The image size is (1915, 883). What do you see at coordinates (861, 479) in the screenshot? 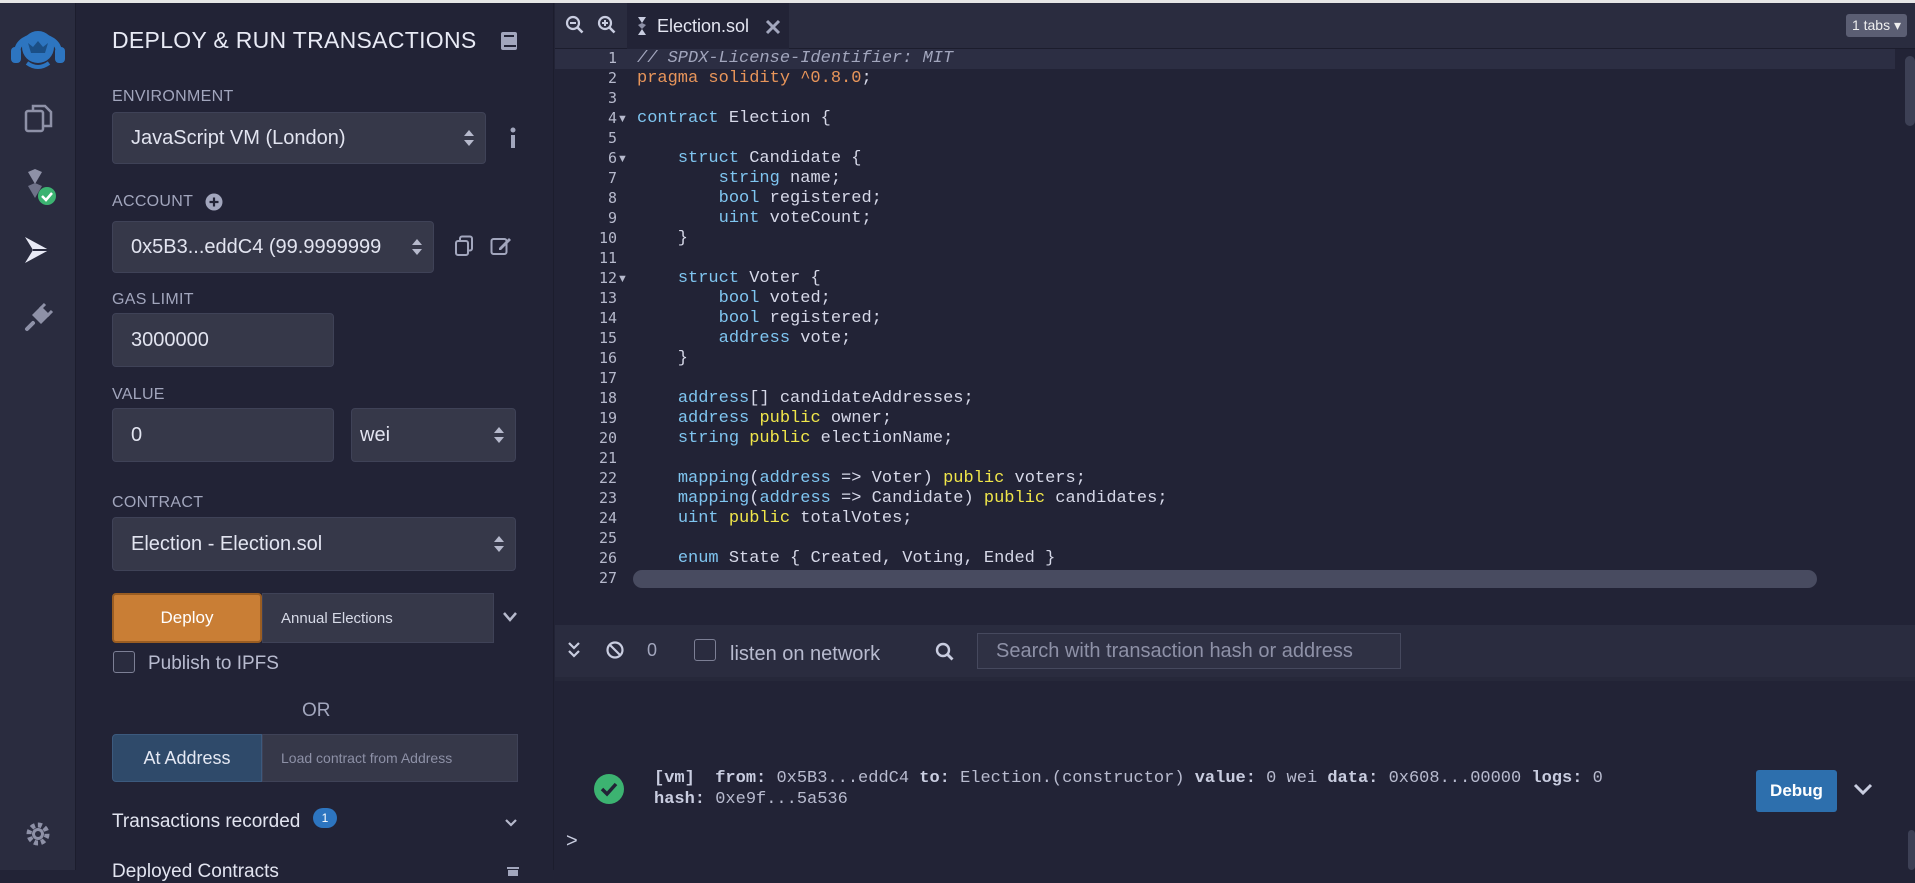
I see `code-line: mapping(address => Voter) public voters;` at bounding box center [861, 479].